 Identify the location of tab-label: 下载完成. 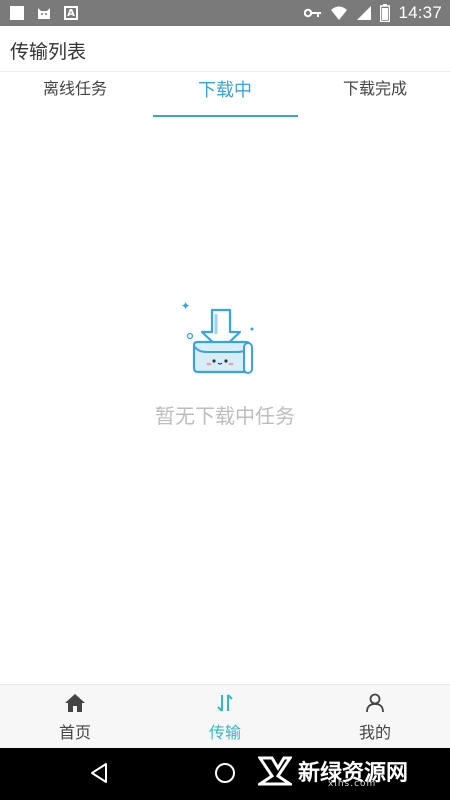
(374, 88).